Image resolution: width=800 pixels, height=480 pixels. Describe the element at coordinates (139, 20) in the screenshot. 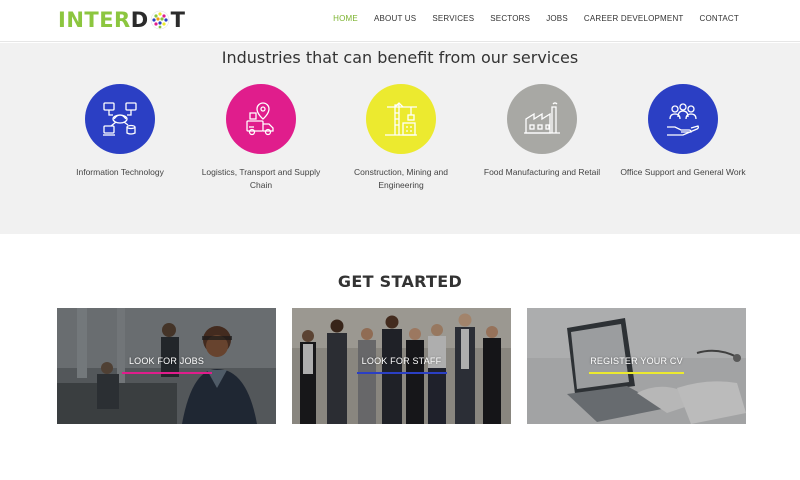

I see `logo-text-d: D` at that location.